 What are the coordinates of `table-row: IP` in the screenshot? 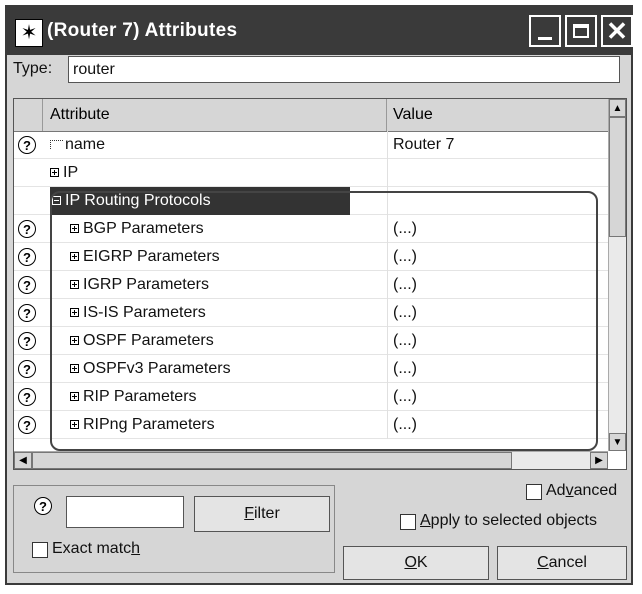 It's located at (311, 173).